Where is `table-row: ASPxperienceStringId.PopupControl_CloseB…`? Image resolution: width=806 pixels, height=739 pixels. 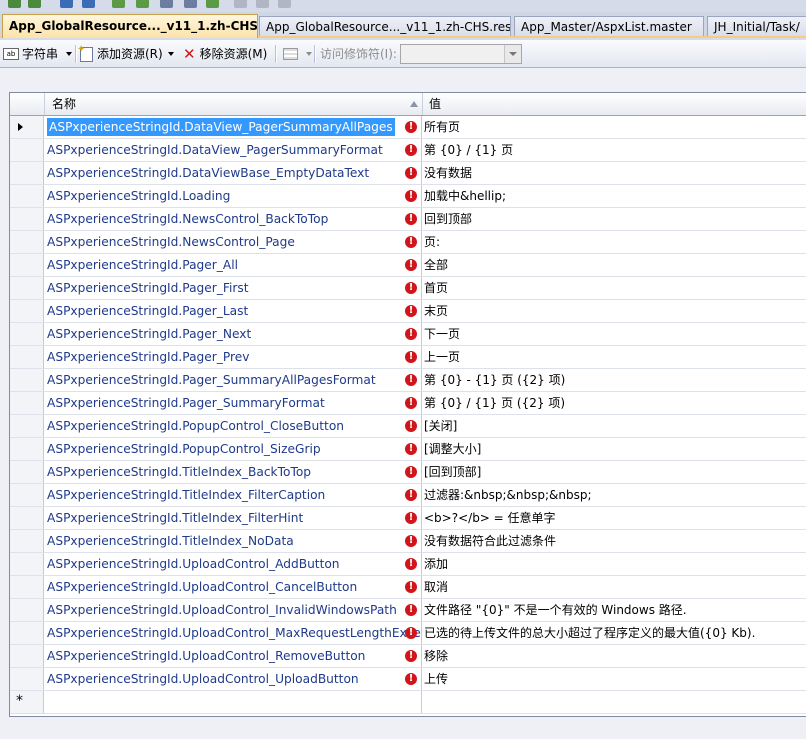
table-row: ASPxperienceStringId.PopupControl_CloseB… is located at coordinates (408, 426).